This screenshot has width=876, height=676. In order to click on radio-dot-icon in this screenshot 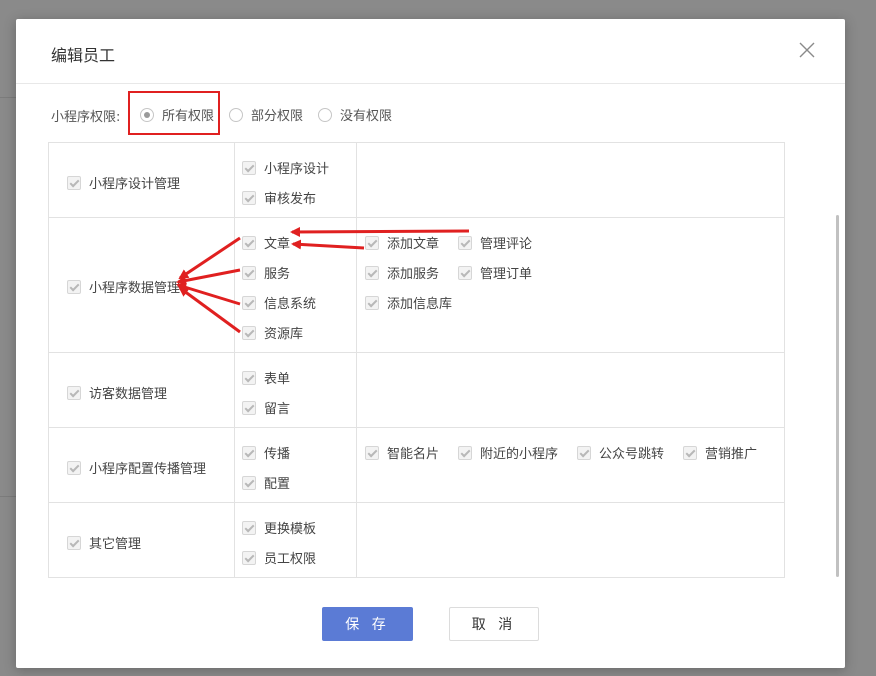, I will do `click(147, 114)`.